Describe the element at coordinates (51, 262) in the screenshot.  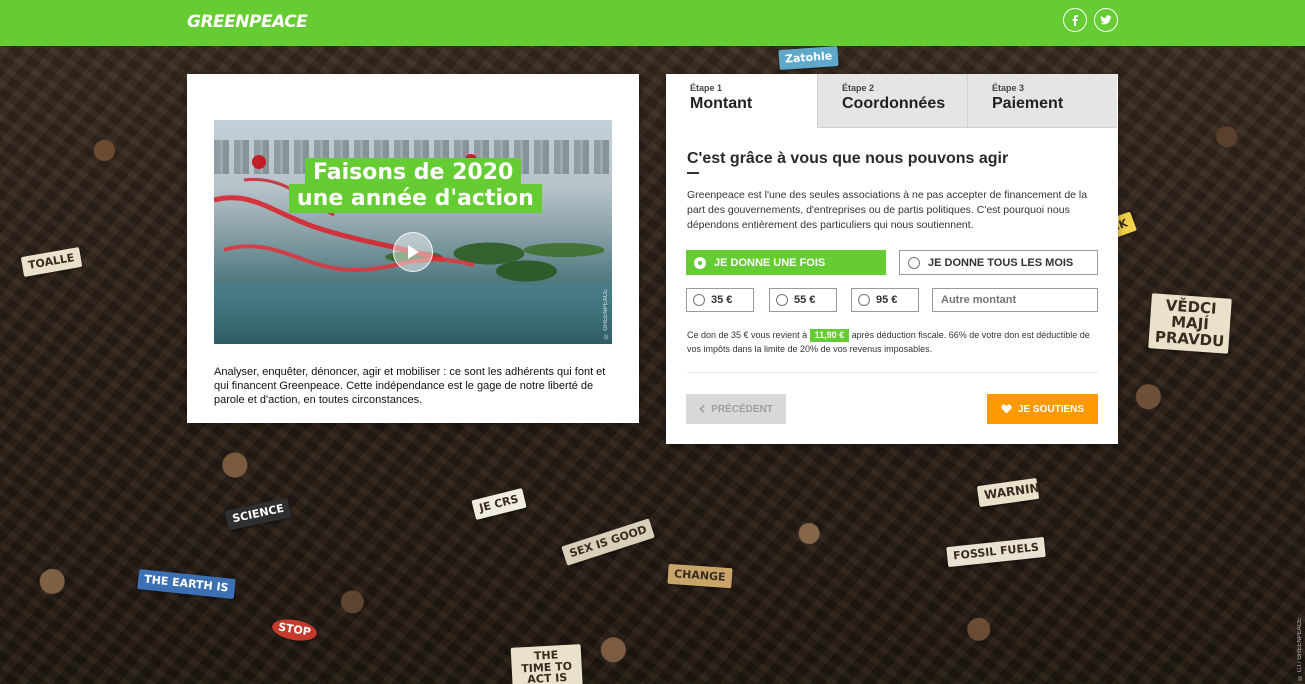
I see `protest-sign: TOALLE` at that location.